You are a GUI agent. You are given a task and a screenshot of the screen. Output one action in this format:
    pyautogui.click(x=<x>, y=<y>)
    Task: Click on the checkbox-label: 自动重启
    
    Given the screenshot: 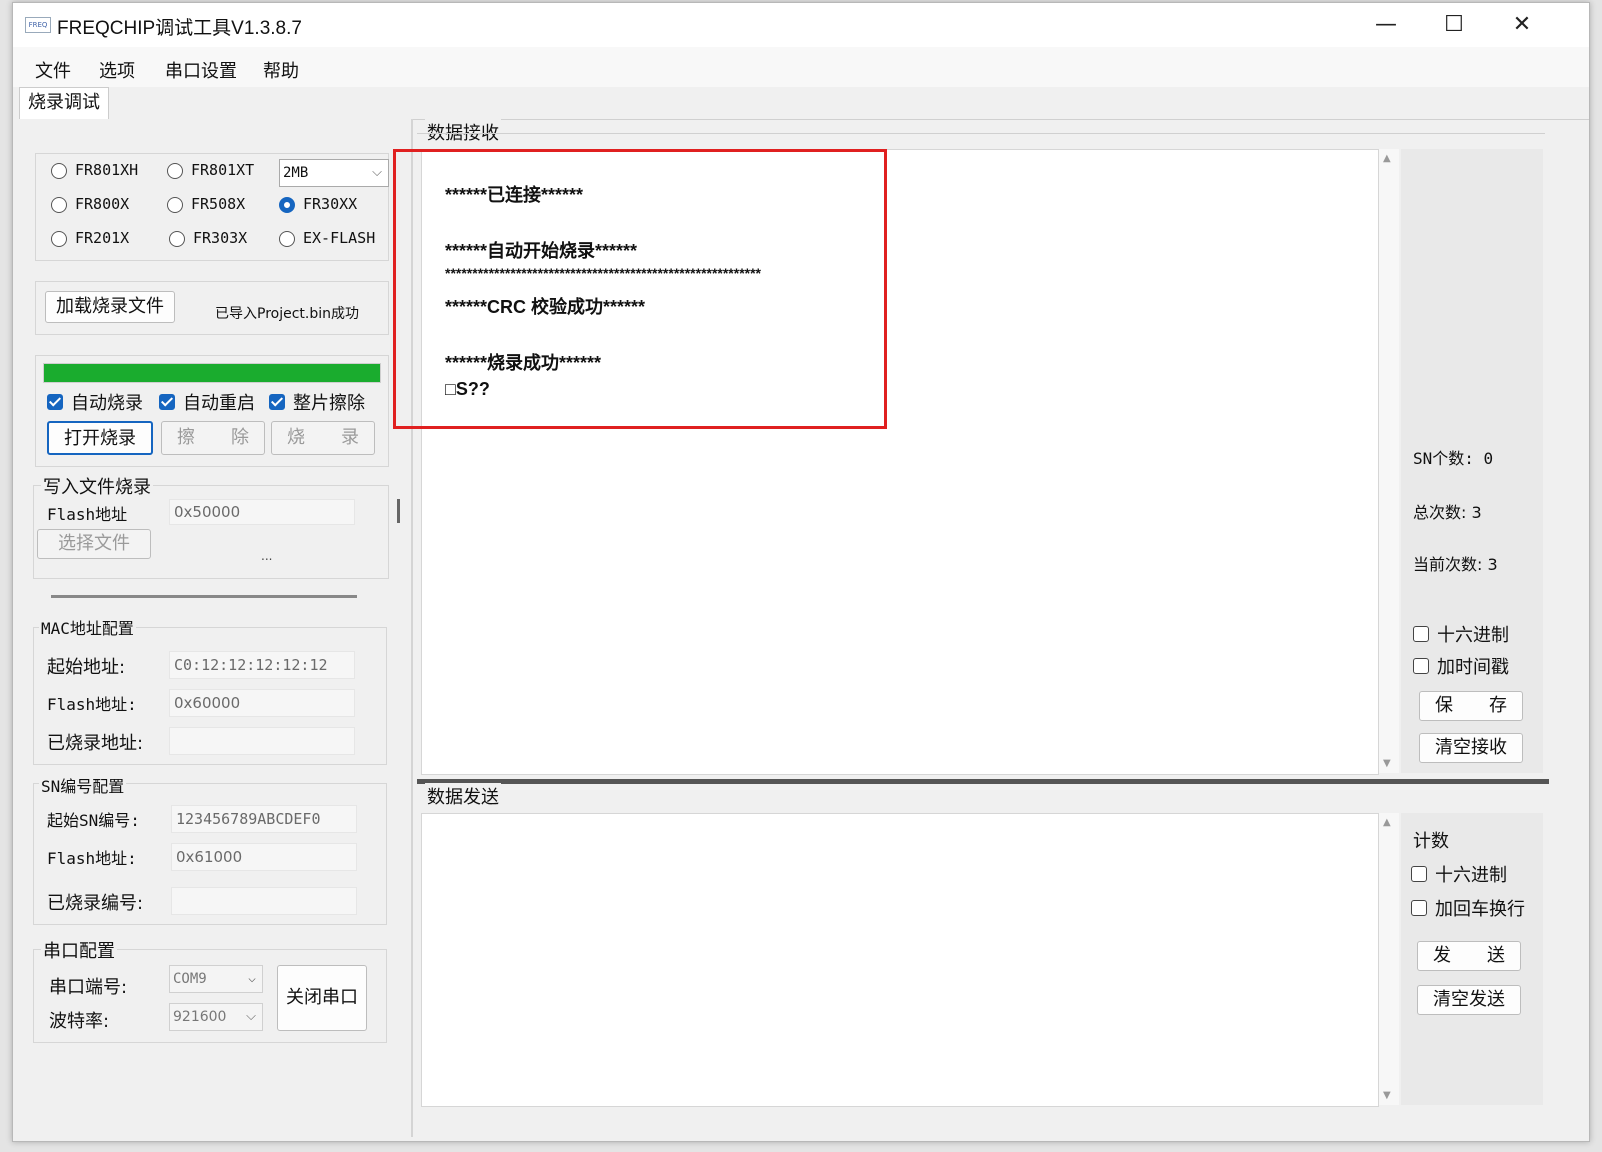 What is the action you would take?
    pyautogui.click(x=219, y=403)
    